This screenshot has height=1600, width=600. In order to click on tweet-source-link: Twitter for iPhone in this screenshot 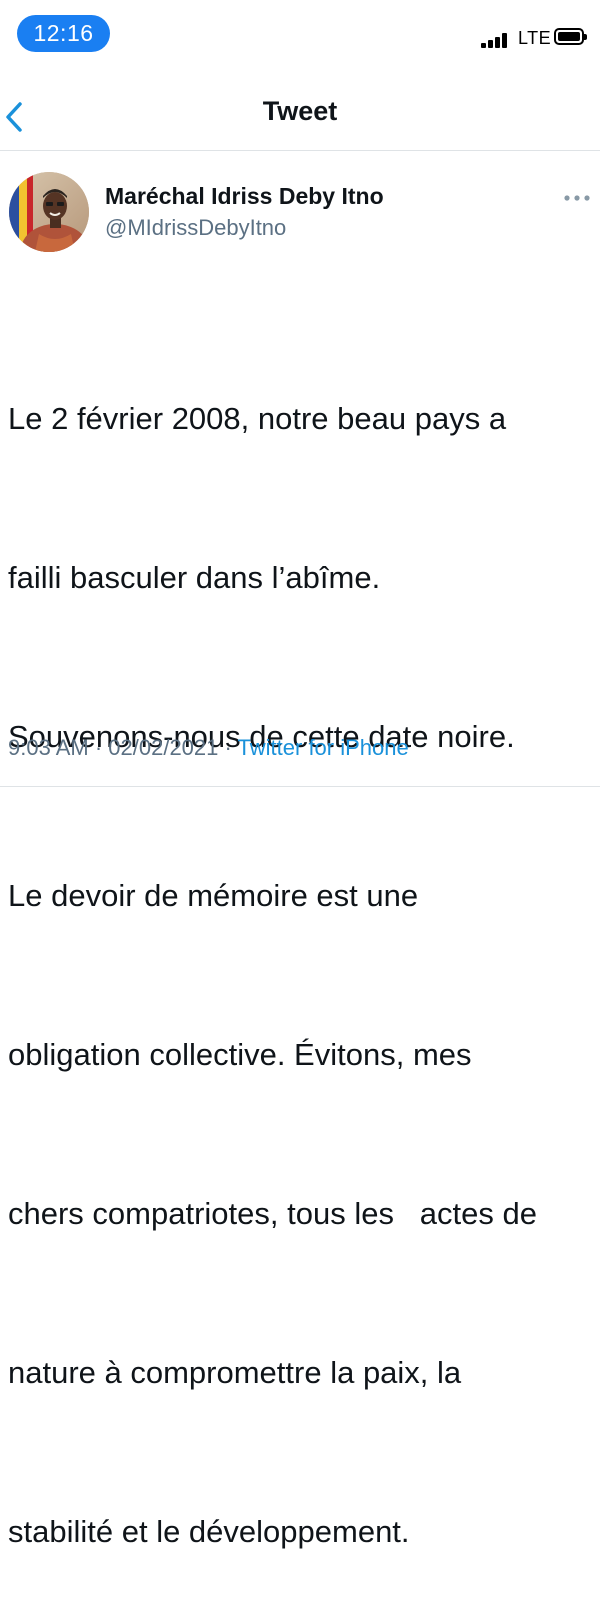, I will do `click(323, 747)`.